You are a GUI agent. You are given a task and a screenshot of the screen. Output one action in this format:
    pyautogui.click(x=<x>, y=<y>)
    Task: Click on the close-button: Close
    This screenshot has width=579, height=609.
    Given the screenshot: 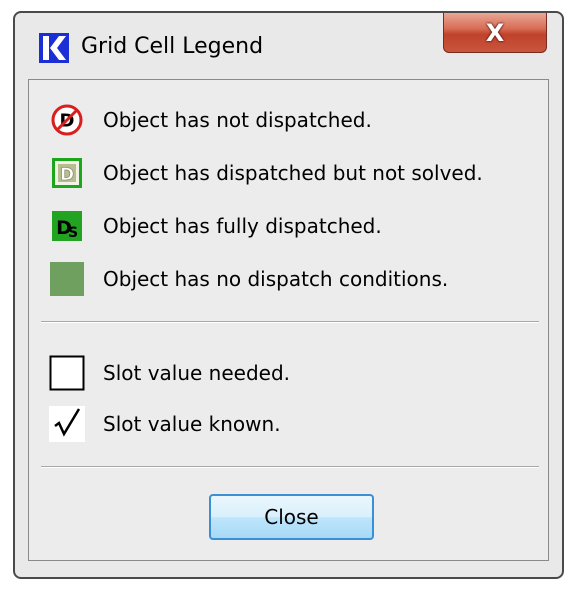 What is the action you would take?
    pyautogui.click(x=291, y=517)
    